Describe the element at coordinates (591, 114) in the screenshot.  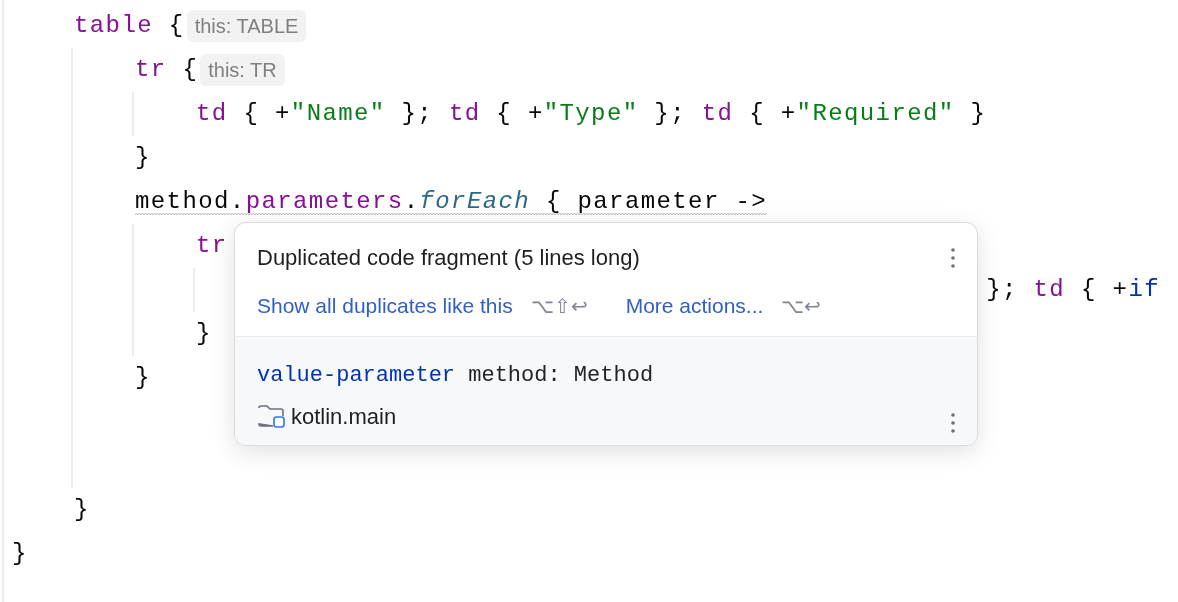
I see `code-token: "Type"` at that location.